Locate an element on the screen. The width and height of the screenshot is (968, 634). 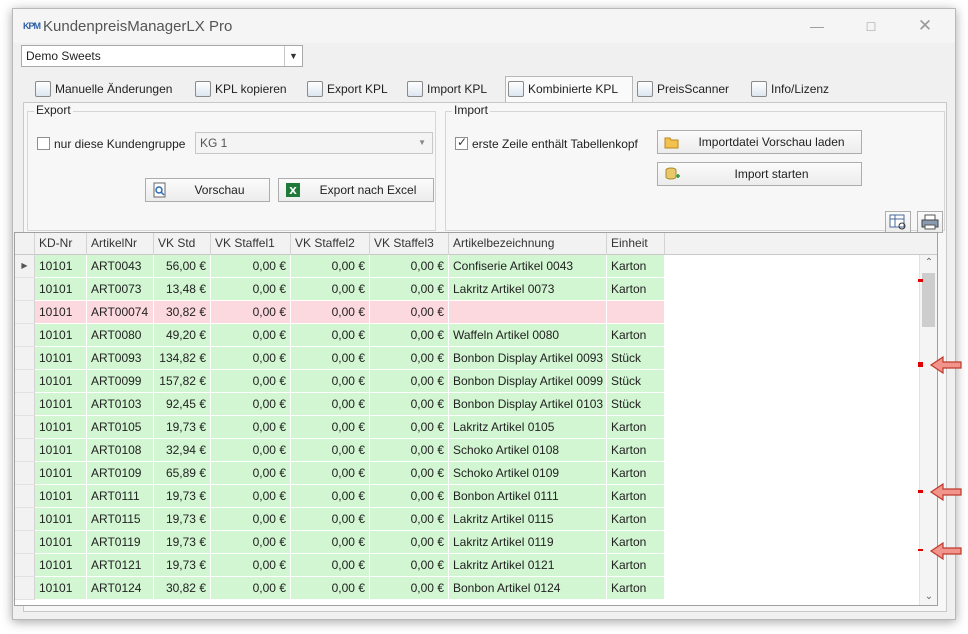
table-cell: 65,89 € is located at coordinates (182, 473).